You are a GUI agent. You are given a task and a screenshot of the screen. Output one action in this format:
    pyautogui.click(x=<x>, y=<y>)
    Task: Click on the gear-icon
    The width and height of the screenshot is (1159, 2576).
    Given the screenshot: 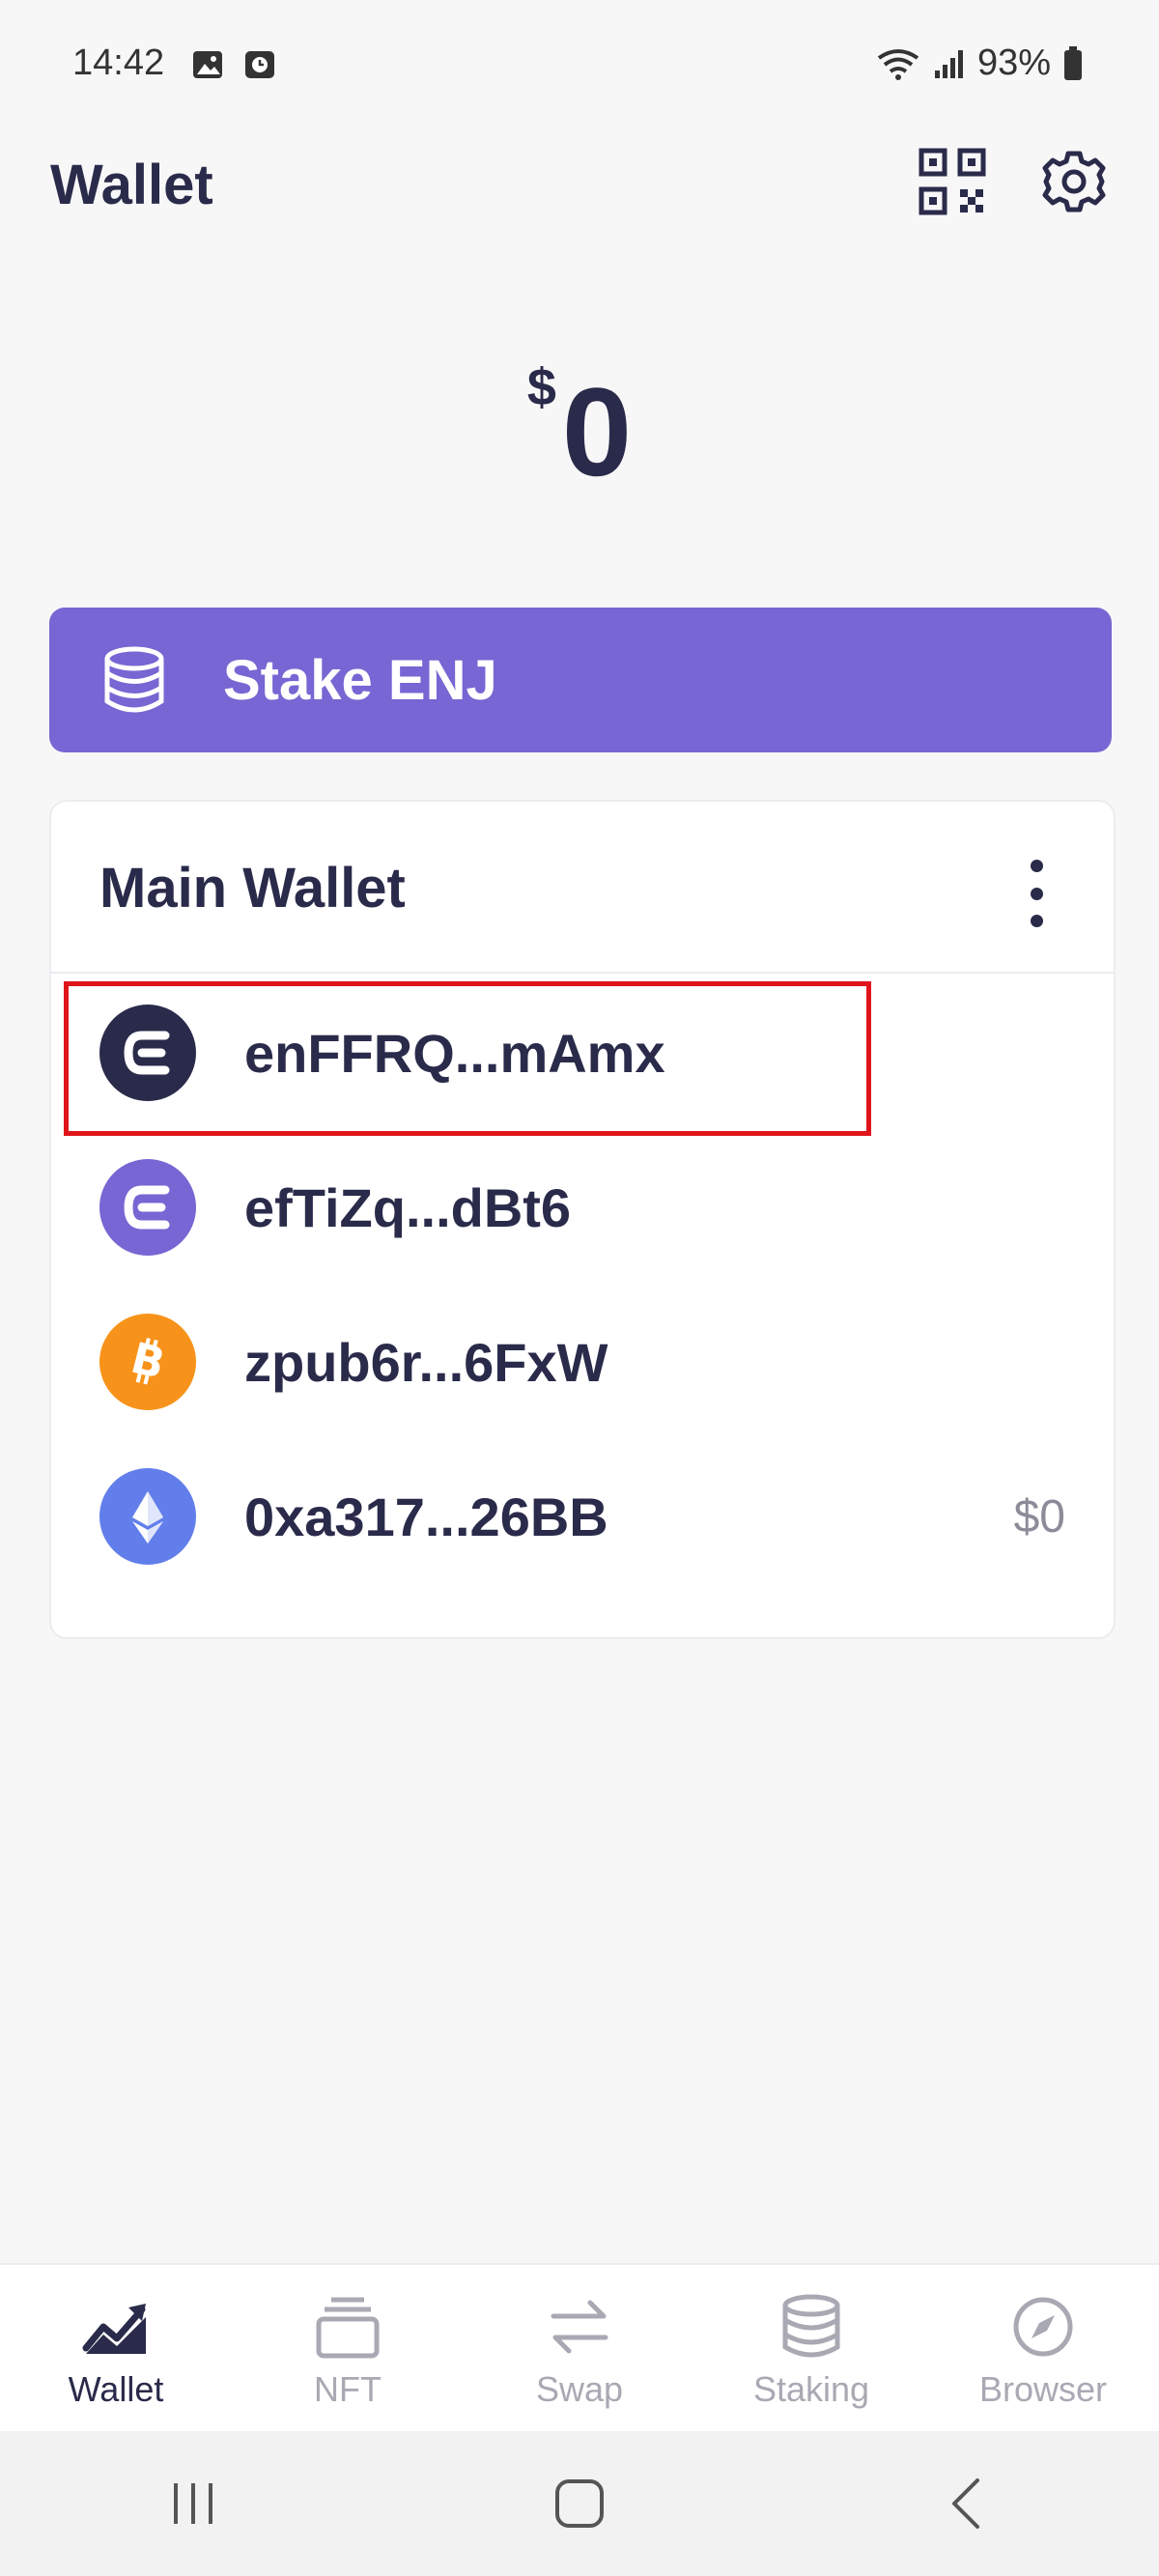 What is the action you would take?
    pyautogui.click(x=1074, y=181)
    